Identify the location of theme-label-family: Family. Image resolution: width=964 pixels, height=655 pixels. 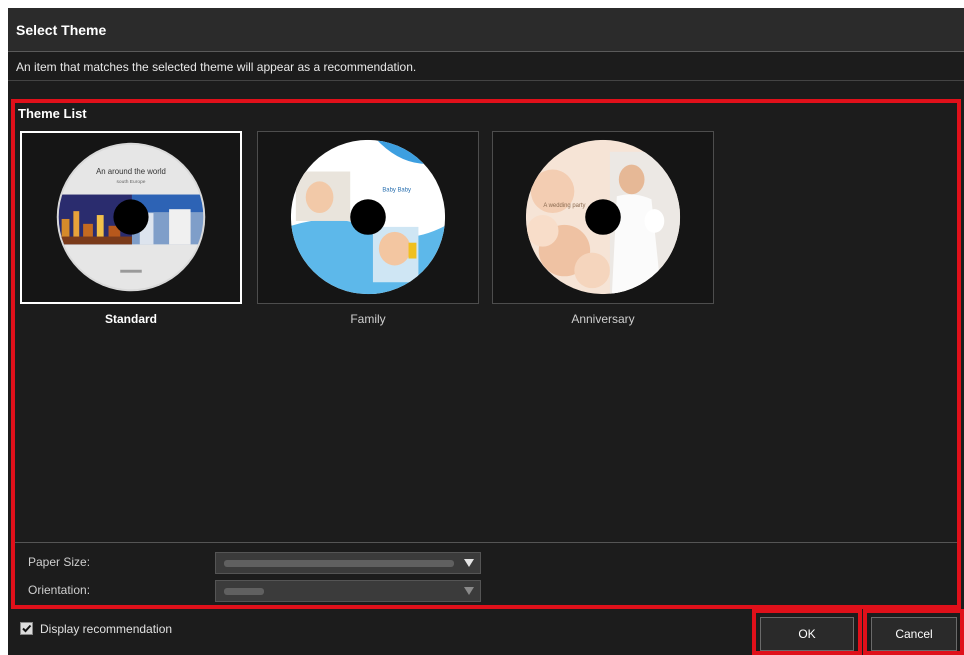
(368, 319).